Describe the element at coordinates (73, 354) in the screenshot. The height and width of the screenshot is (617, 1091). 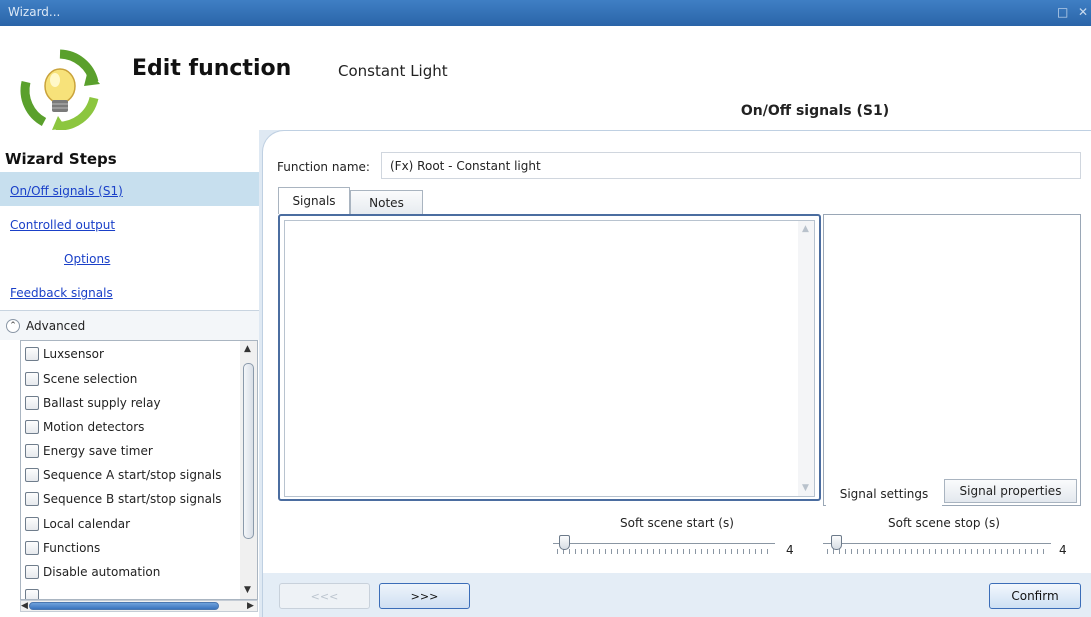
I see `list-item-label: Luxsensor` at that location.